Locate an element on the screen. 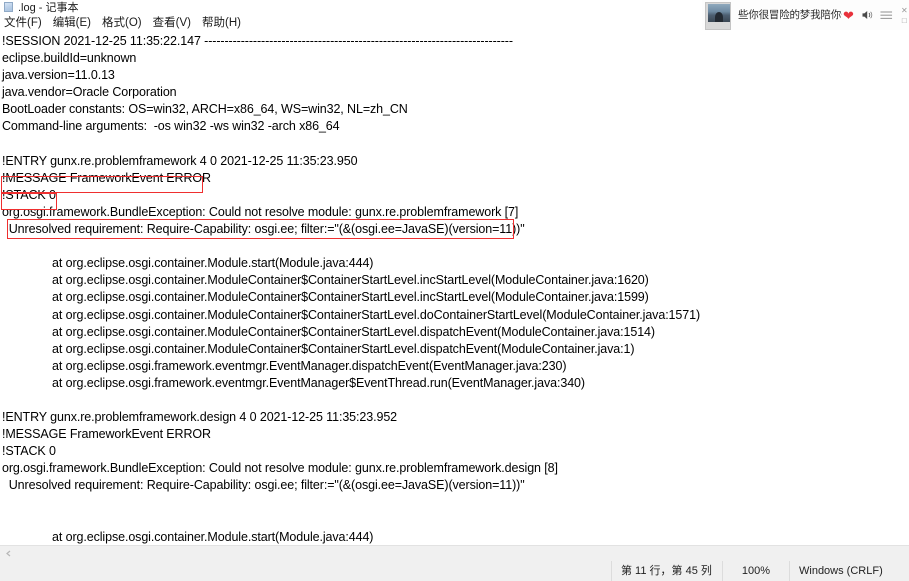  log-line: eclipse.buildId=unknown is located at coordinates (69, 58).